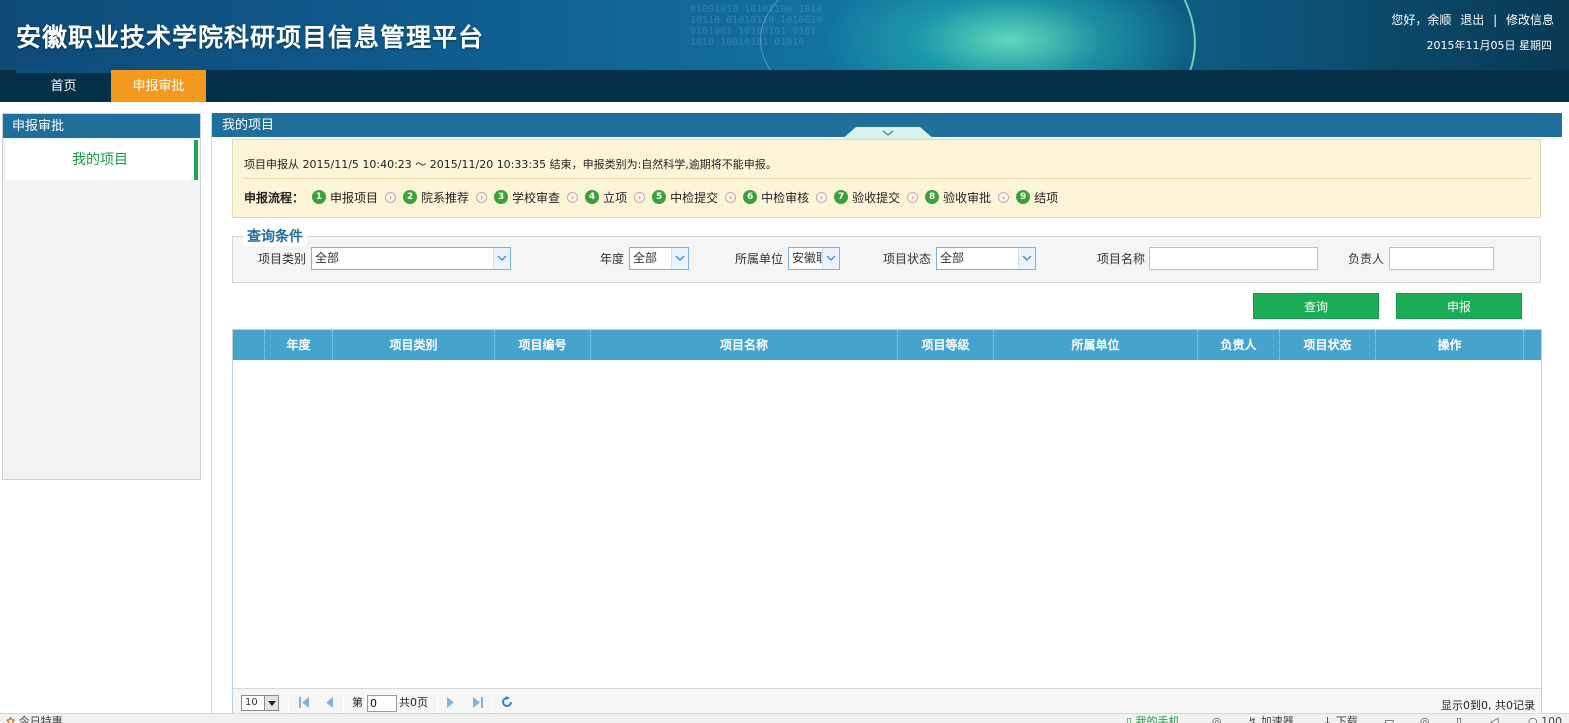 The height and width of the screenshot is (723, 1569). What do you see at coordinates (101, 126) in the screenshot?
I see `sidebar-title: 申报审批` at bounding box center [101, 126].